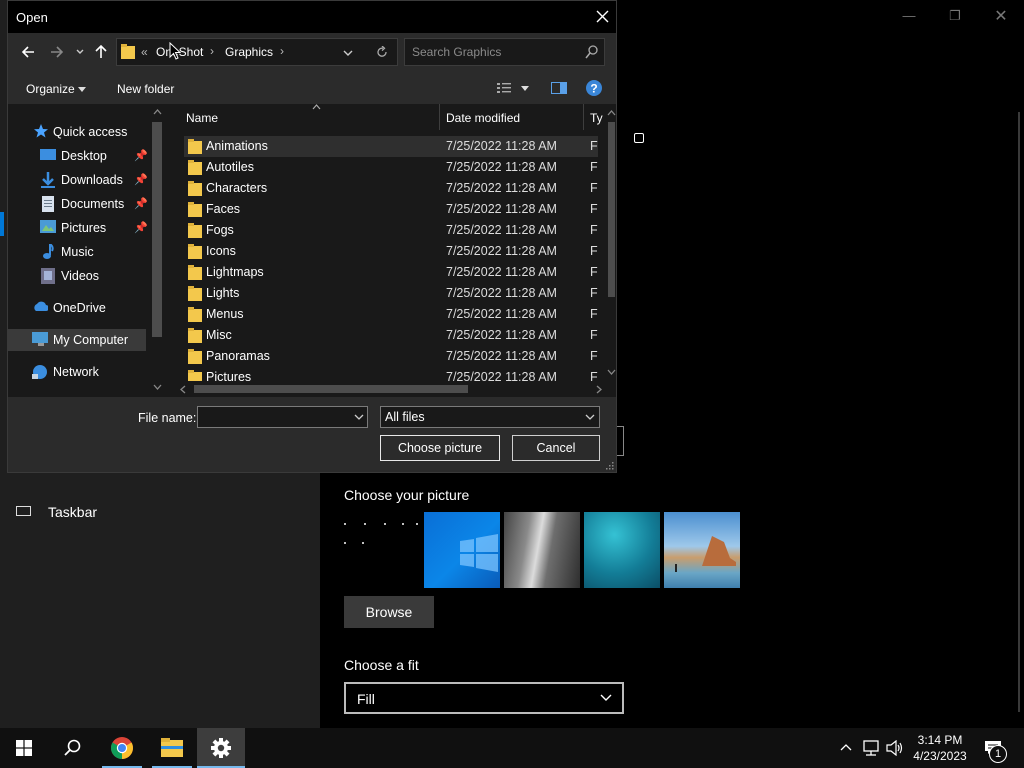 Image resolution: width=1024 pixels, height=768 pixels. I want to click on file-row-lights: Lights 7/25/2022 11:28 AM Fi, so click(391, 293).